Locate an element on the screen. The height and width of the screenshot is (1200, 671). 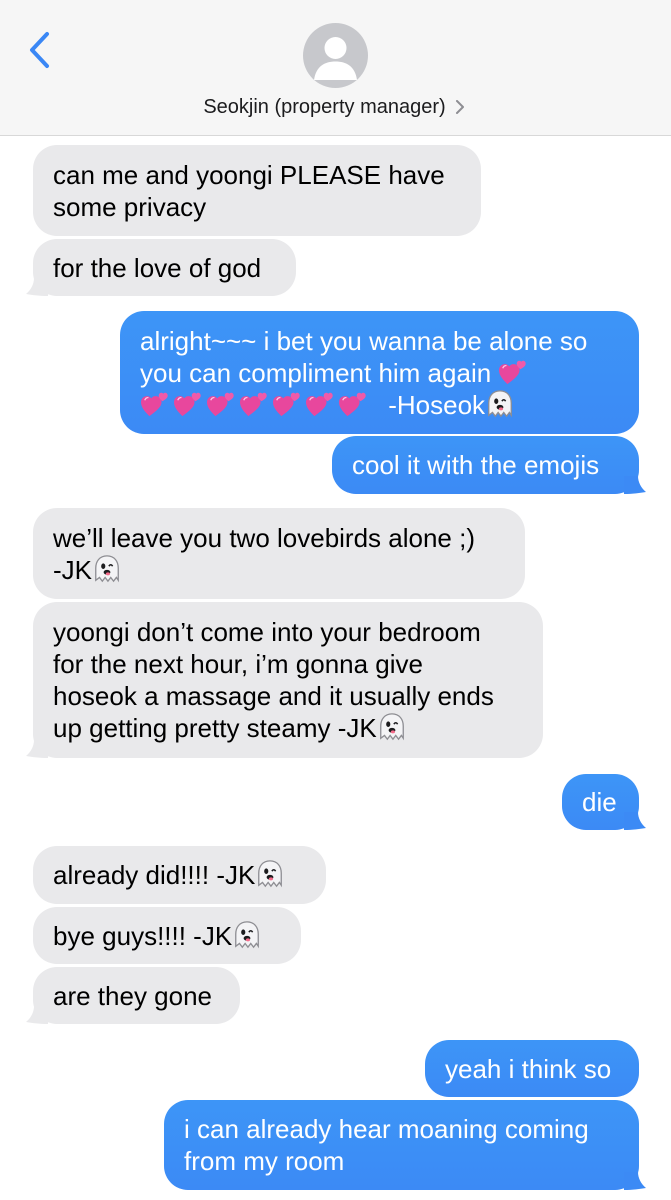
message-line: are they gone is located at coordinates (133, 995).